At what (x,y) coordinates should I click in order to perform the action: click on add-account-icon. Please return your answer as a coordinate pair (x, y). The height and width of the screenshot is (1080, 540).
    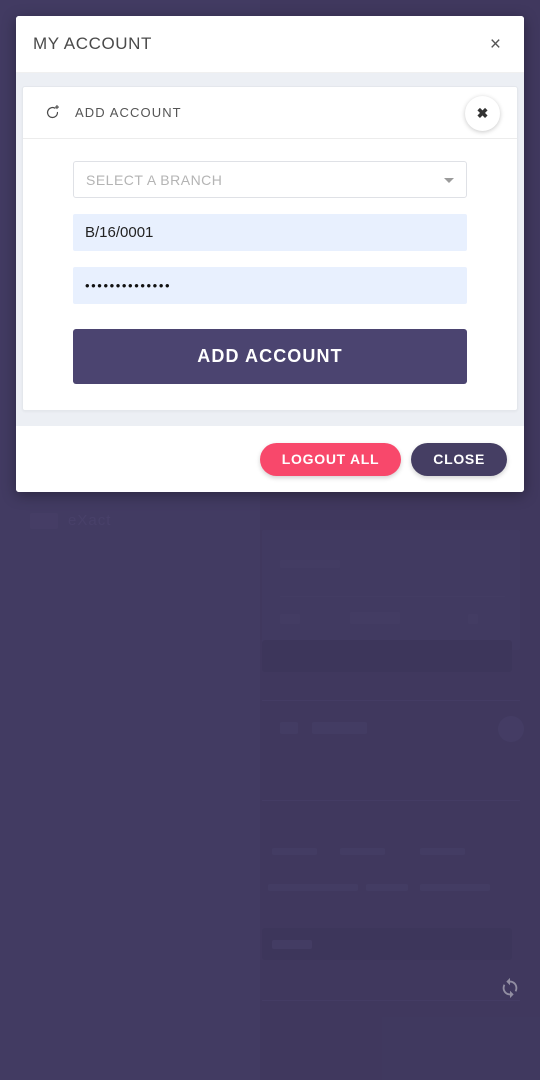
    Looking at the image, I should click on (52, 113).